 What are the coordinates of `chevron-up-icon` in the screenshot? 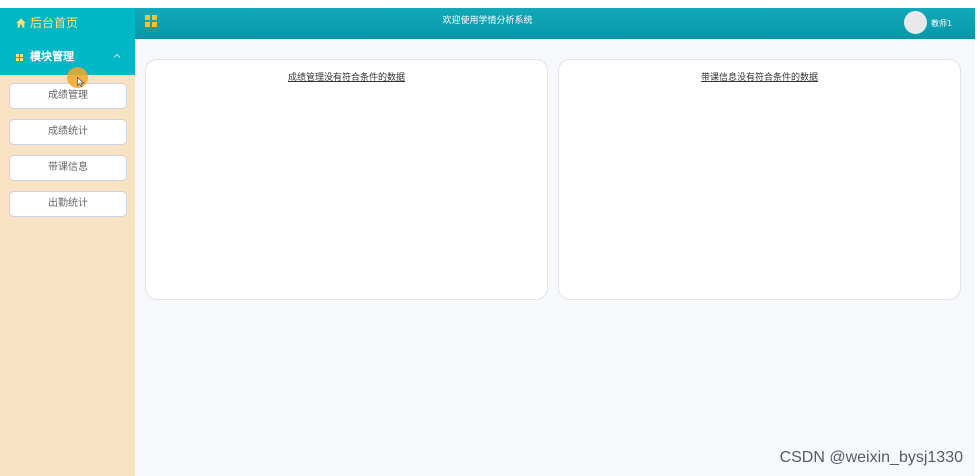 It's located at (117, 56).